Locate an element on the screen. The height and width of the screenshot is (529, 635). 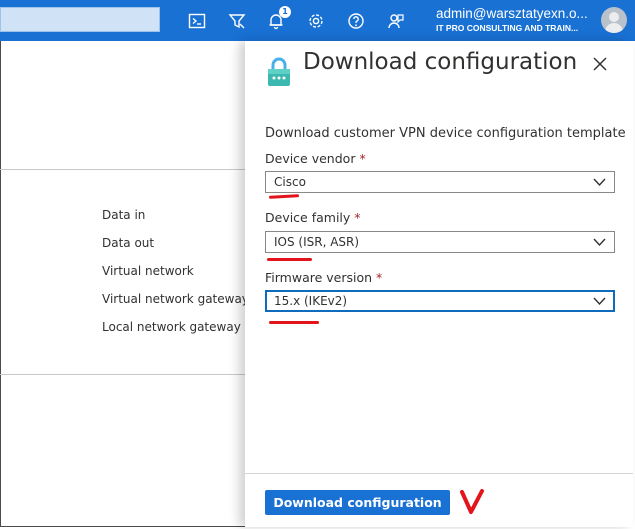
device-vendor-label-text: Device vendor is located at coordinates (310, 158).